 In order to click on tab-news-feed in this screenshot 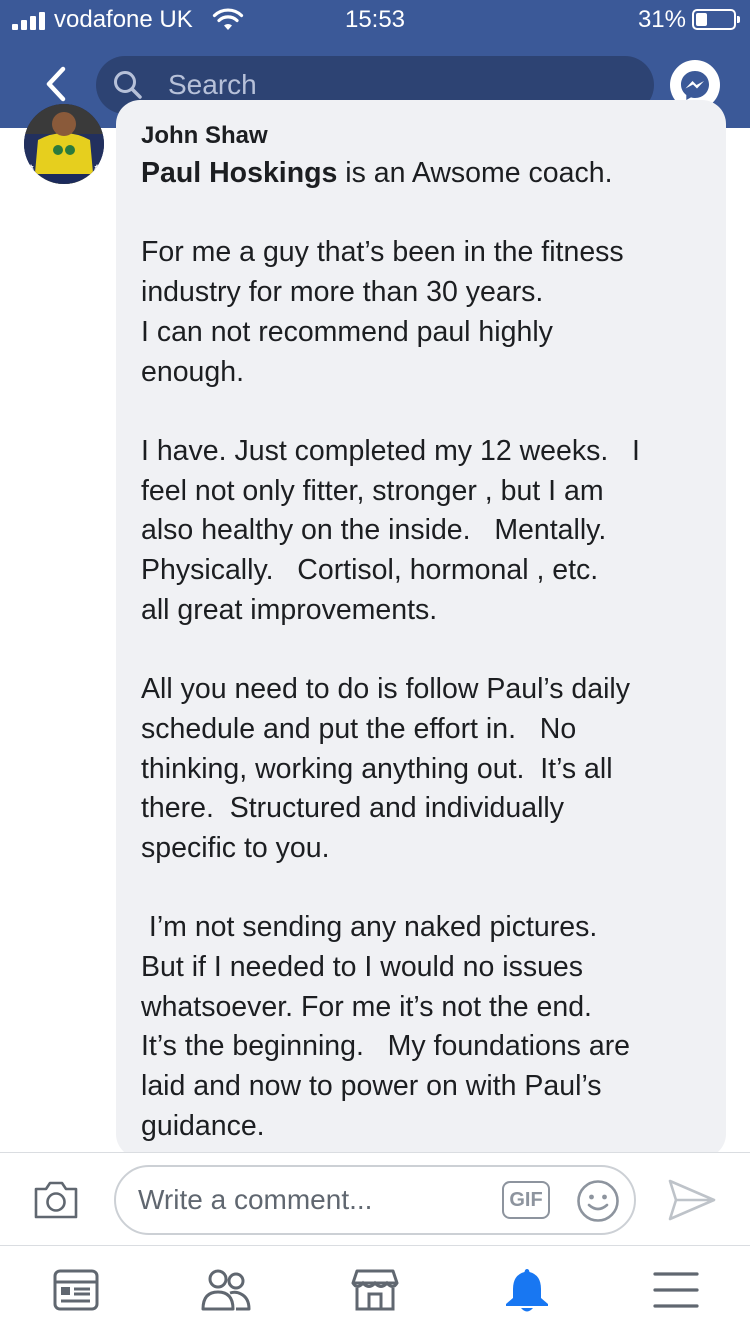, I will do `click(76, 1290)`.